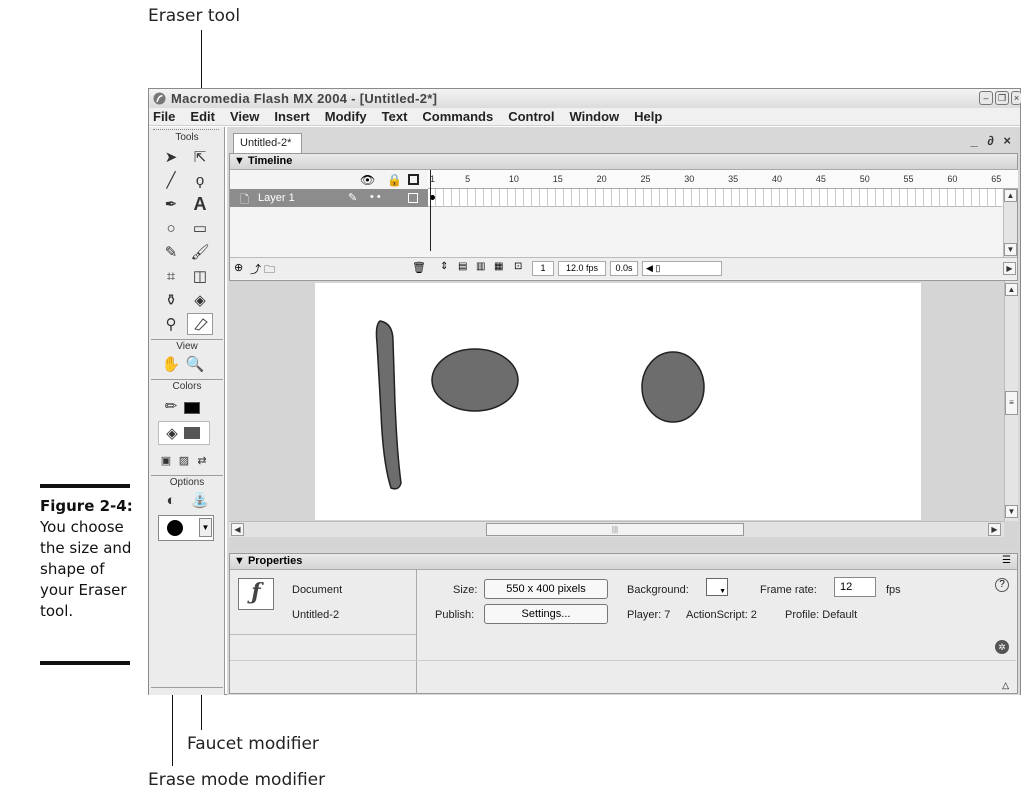  What do you see at coordinates (994, 529) in the screenshot?
I see `stage-scroll-right-icon: ▶` at bounding box center [994, 529].